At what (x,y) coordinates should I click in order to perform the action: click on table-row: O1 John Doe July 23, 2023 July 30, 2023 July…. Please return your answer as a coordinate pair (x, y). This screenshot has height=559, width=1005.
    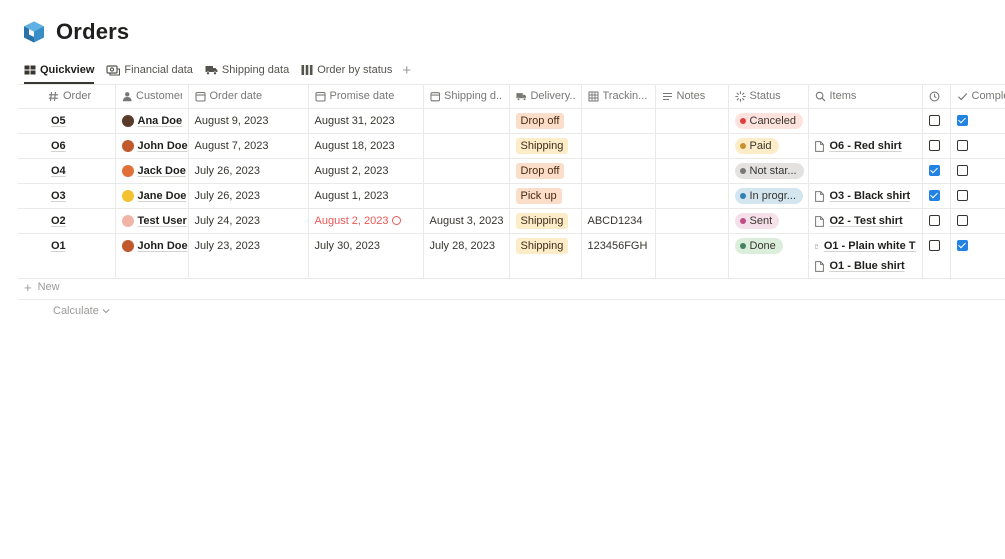
    Looking at the image, I should click on (511, 256).